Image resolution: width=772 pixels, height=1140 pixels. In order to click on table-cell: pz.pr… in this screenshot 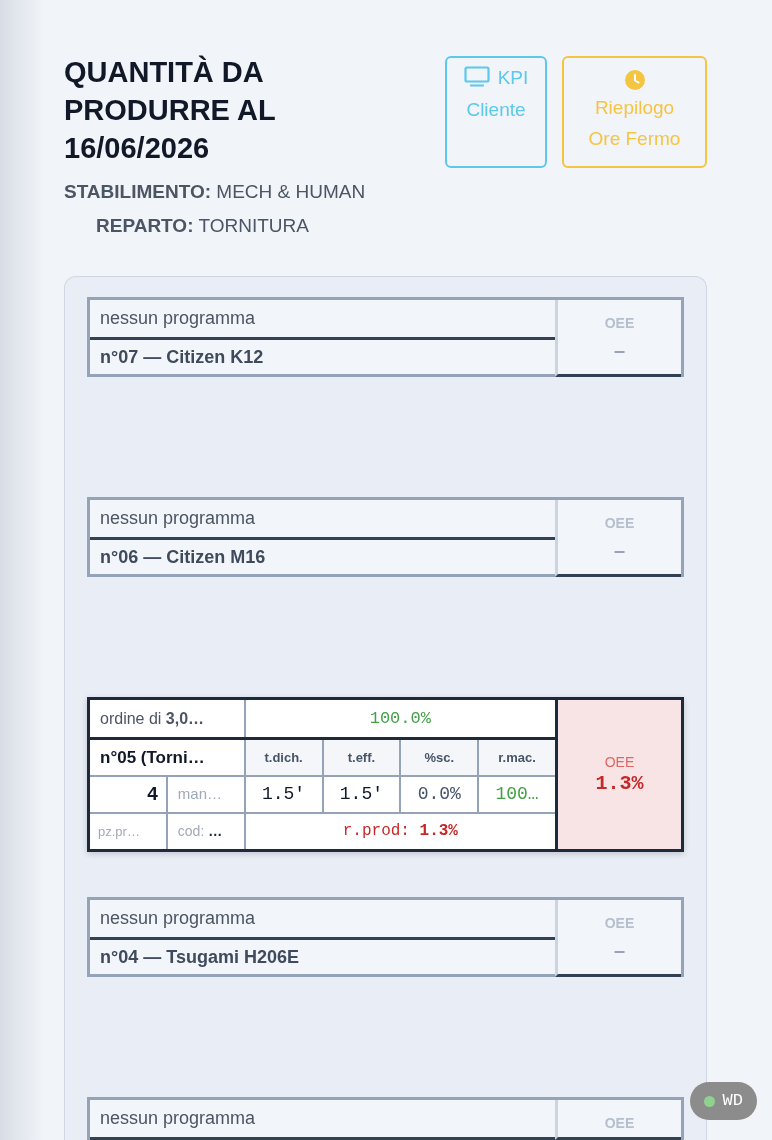, I will do `click(128, 831)`.